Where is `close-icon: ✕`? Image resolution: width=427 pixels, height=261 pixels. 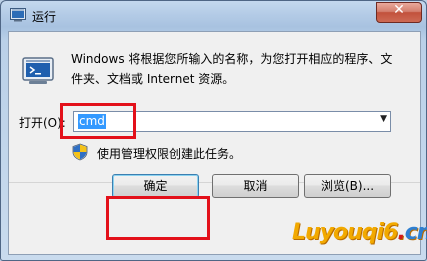 close-icon: ✕ is located at coordinates (399, 10).